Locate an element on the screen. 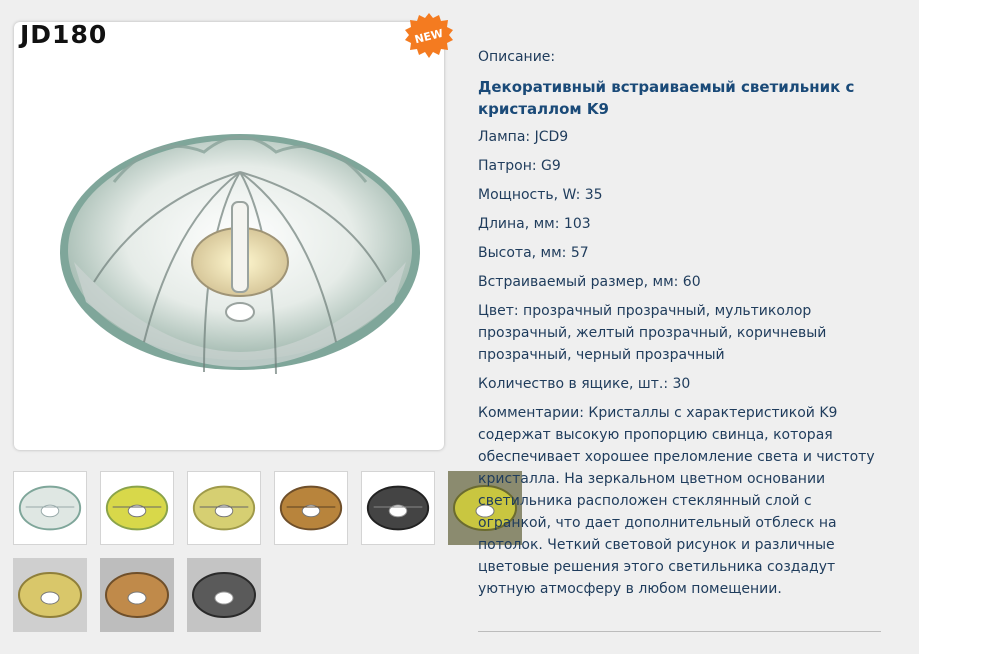 The width and height of the screenshot is (984, 654). new-badge-icon: NEW is located at coordinates (429, 35).